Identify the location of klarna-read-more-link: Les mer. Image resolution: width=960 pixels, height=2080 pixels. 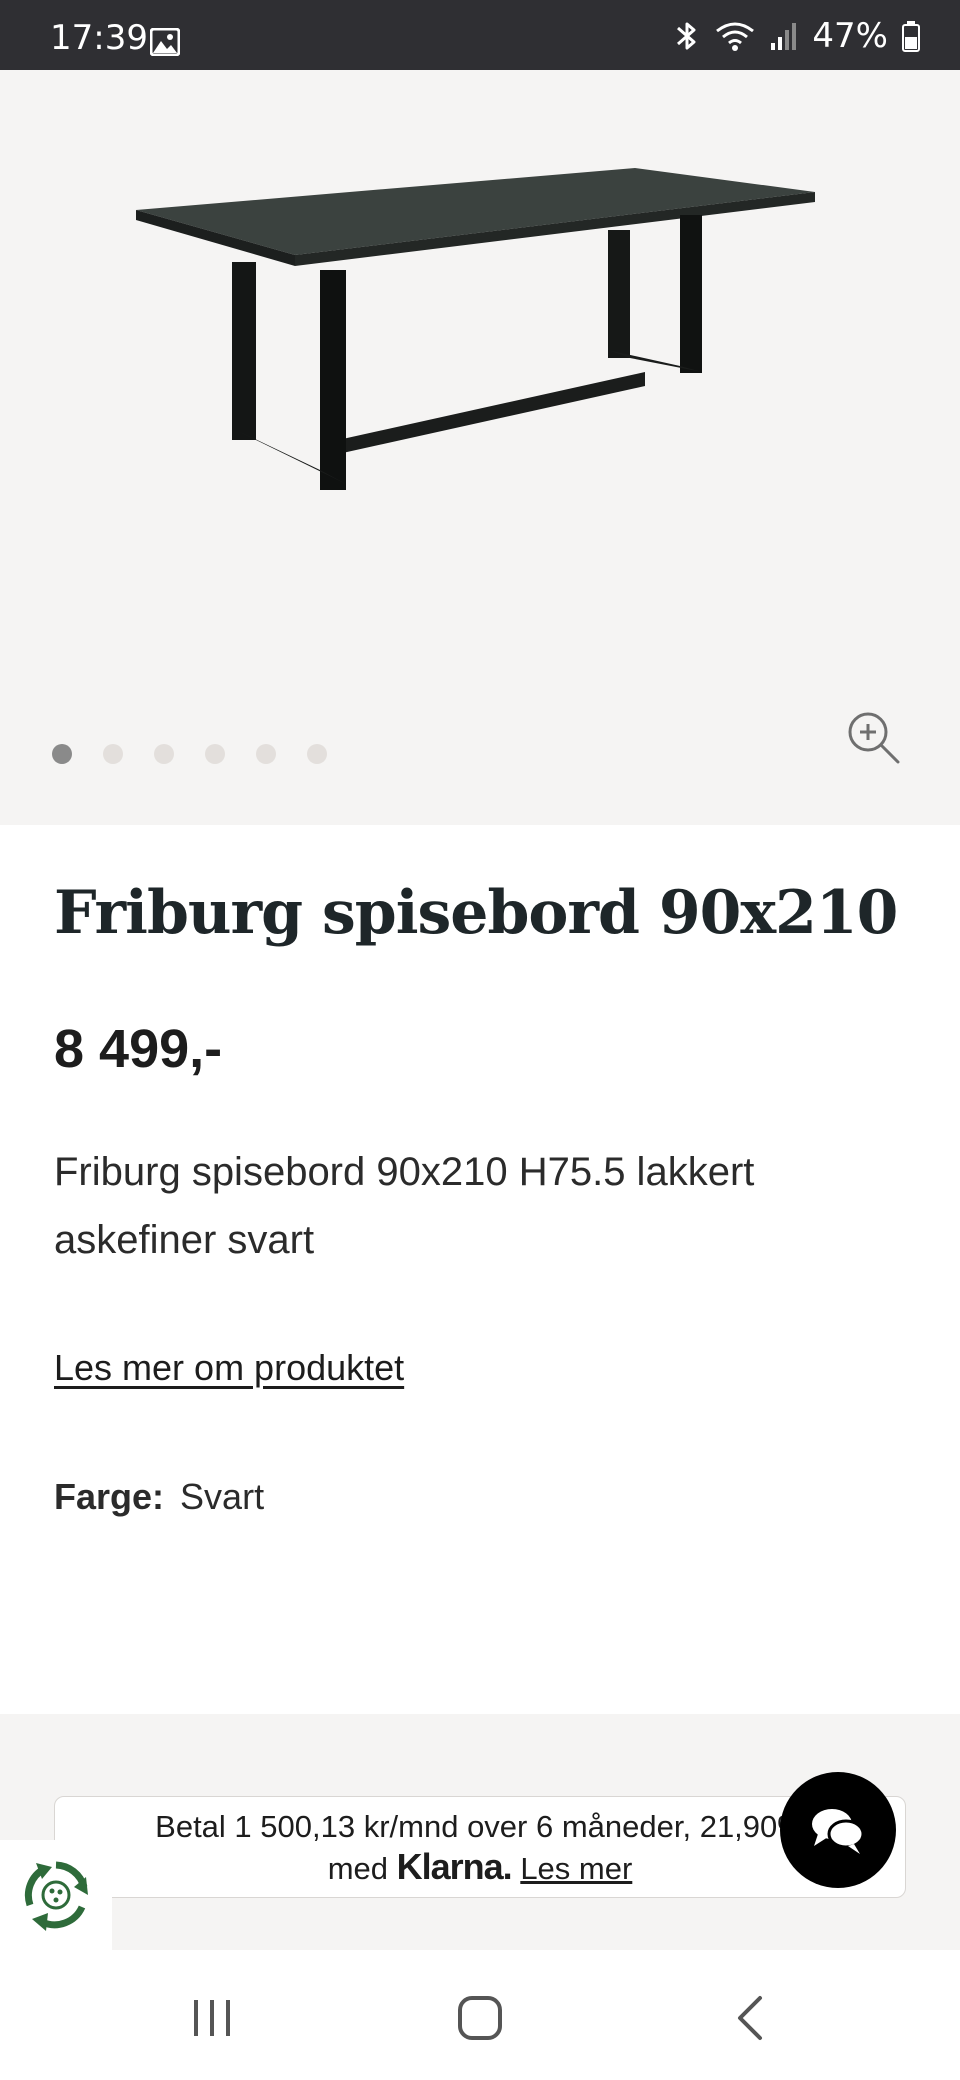
(576, 1868).